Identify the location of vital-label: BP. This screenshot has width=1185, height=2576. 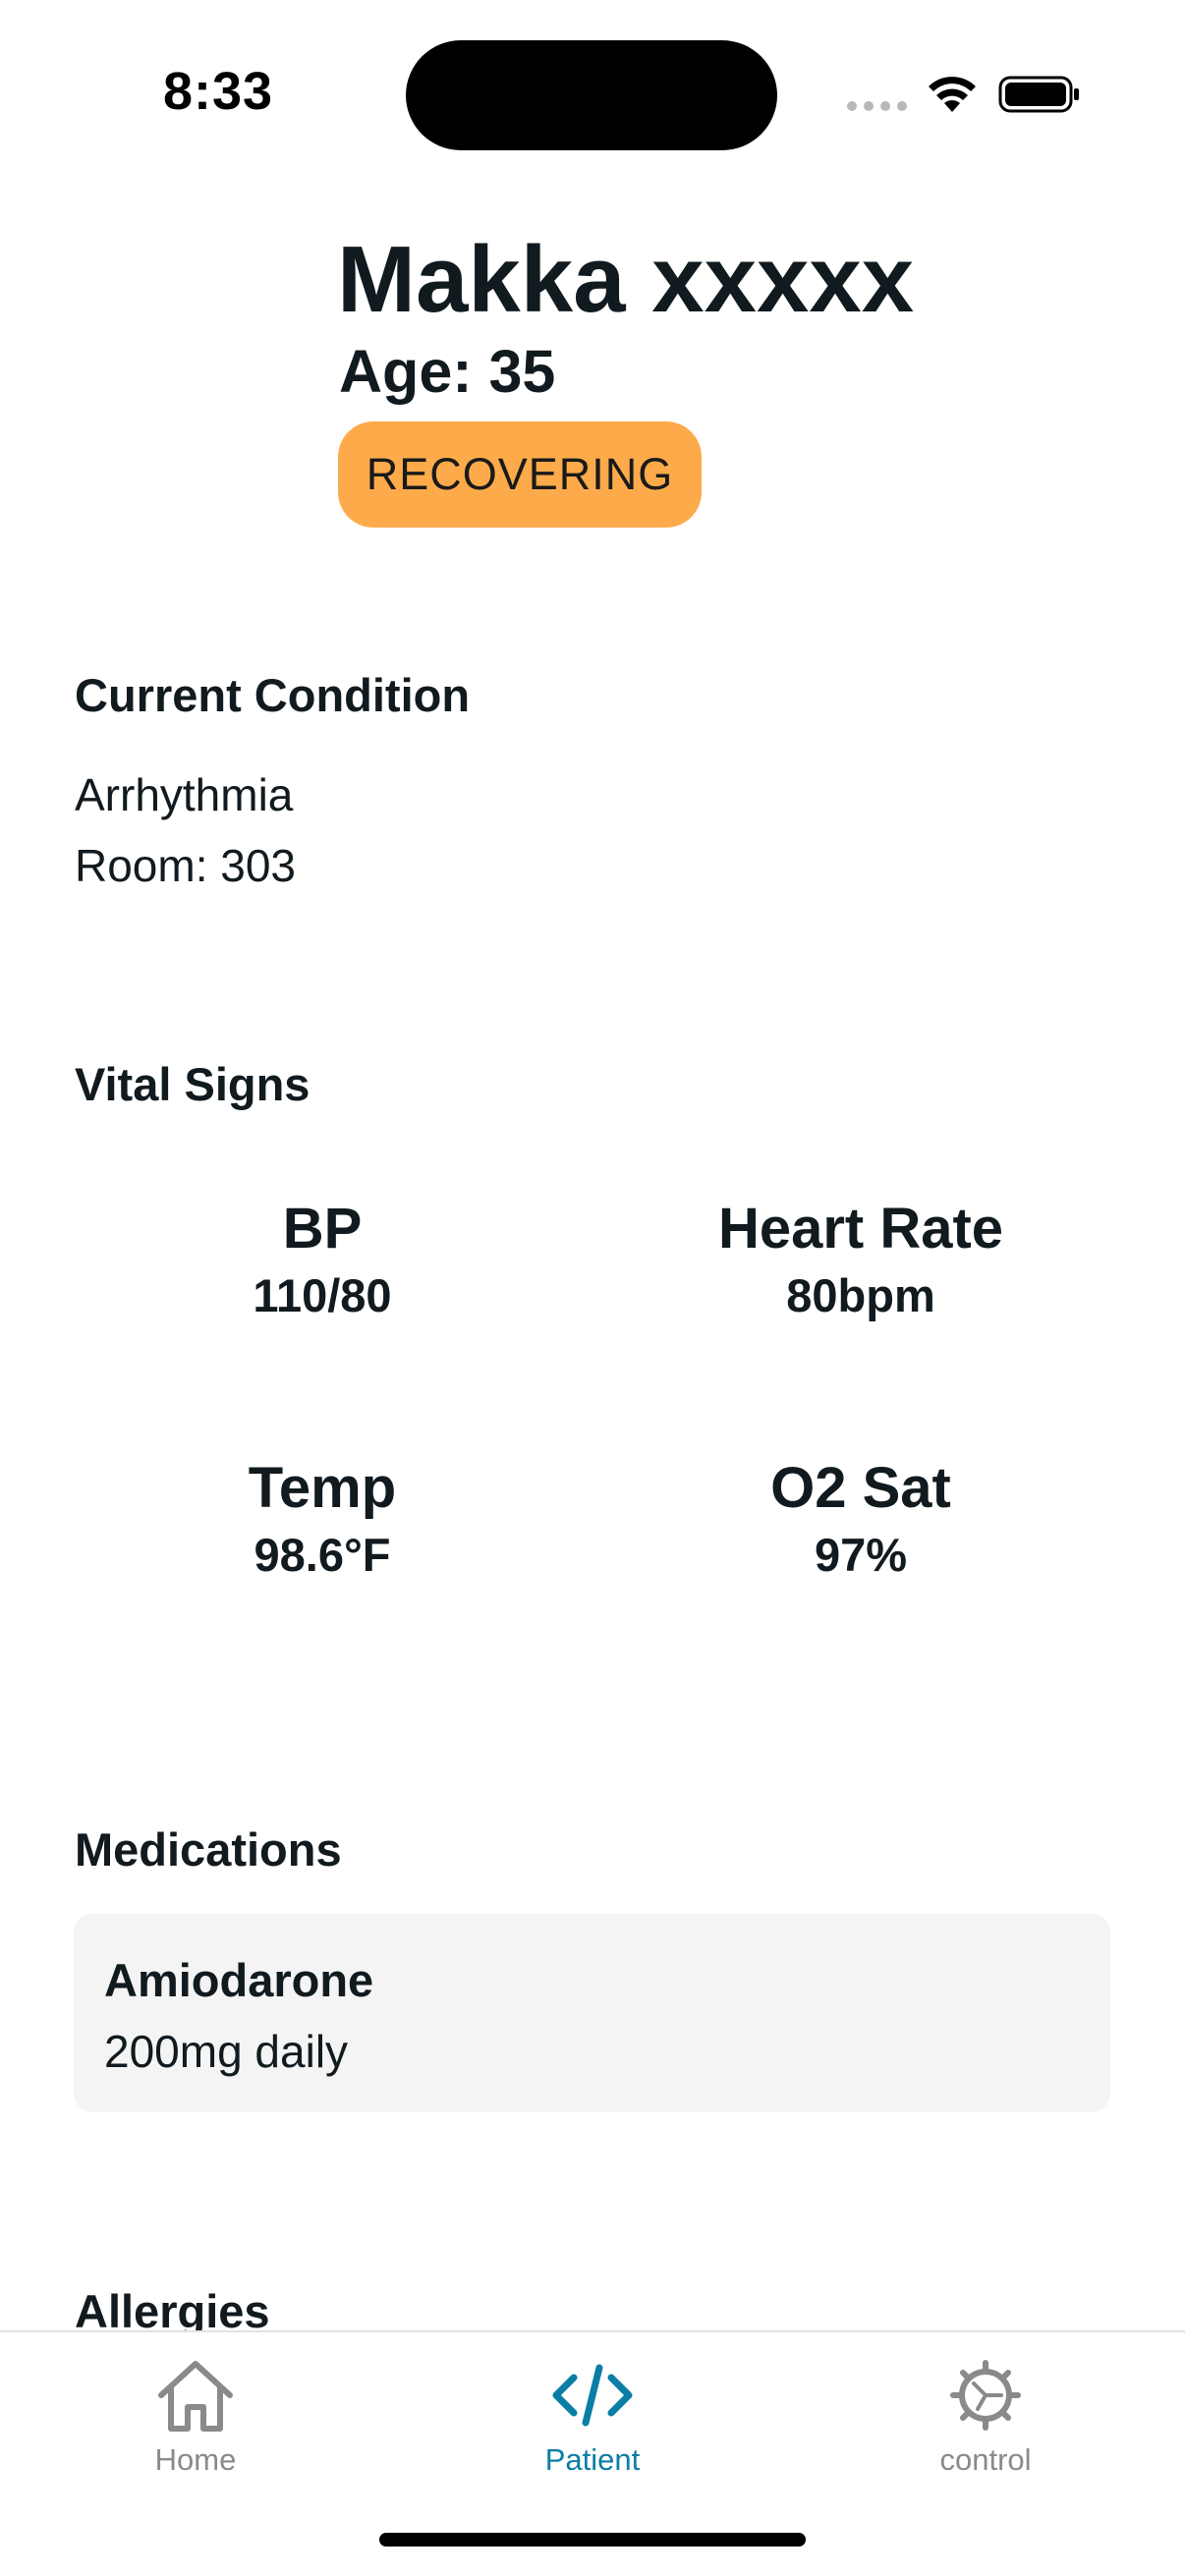
(322, 1228).